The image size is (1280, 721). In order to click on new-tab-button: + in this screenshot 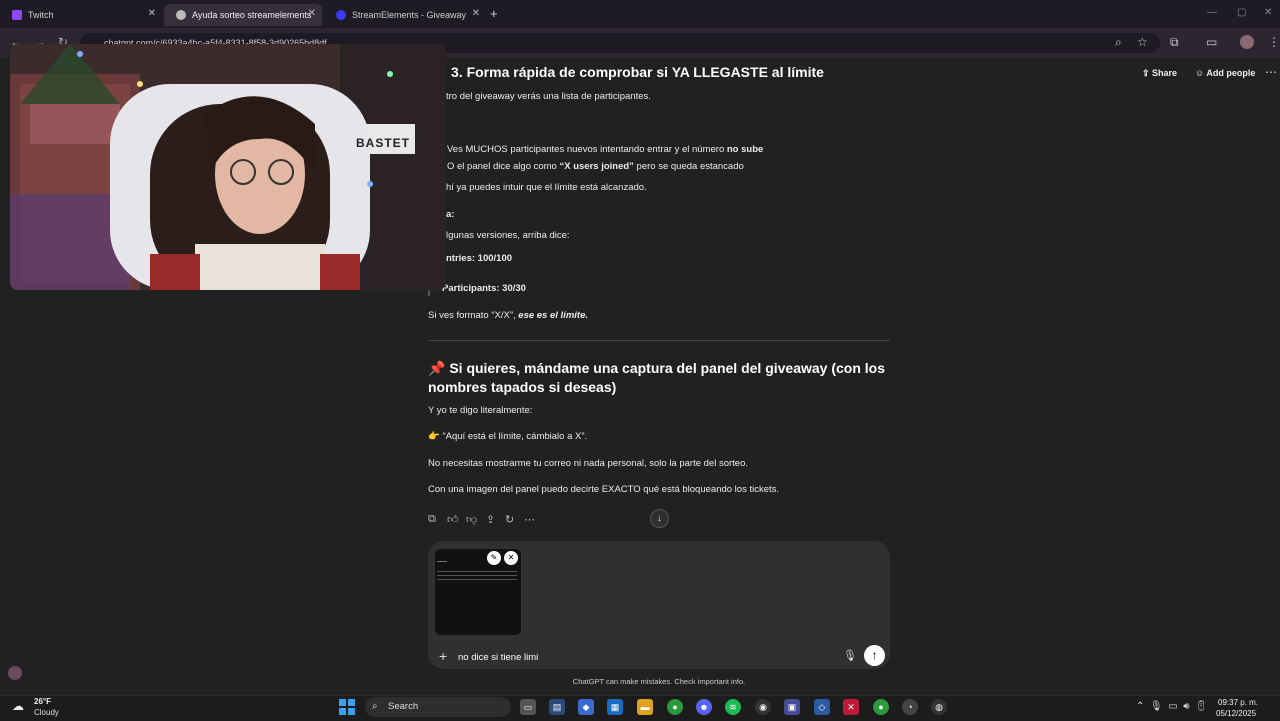, I will do `click(494, 13)`.